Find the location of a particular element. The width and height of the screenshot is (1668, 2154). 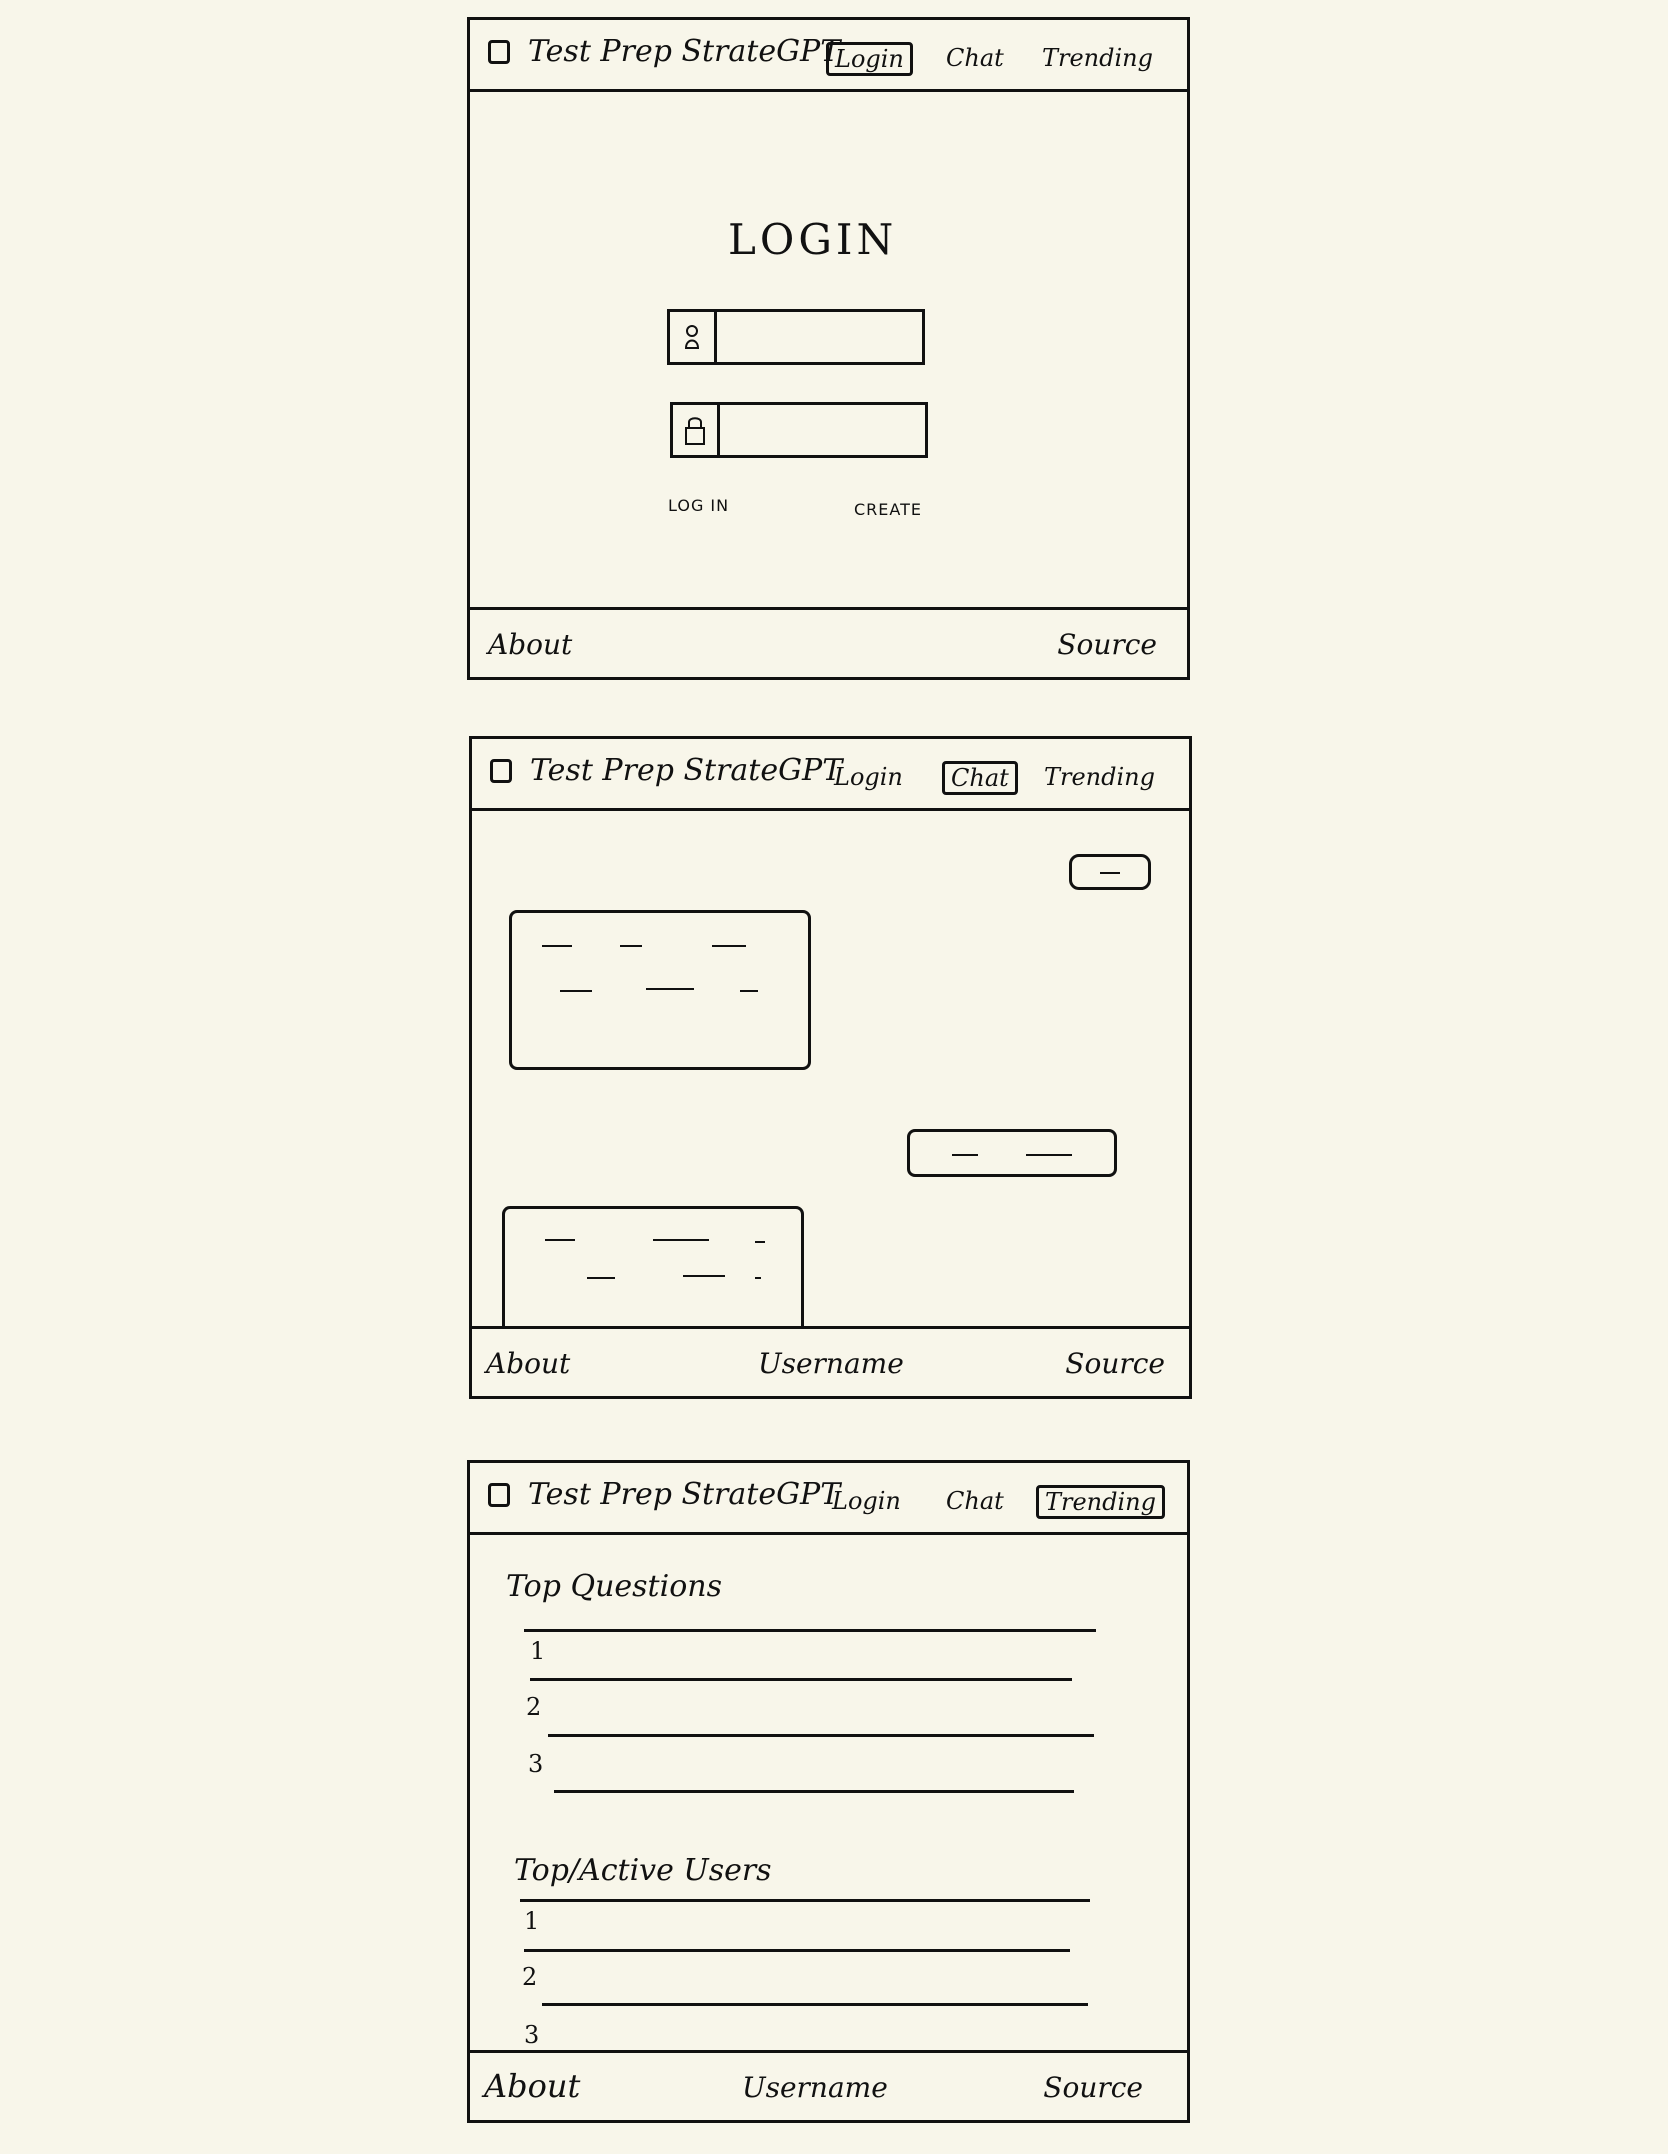

chat-thread is located at coordinates (830, 1068).